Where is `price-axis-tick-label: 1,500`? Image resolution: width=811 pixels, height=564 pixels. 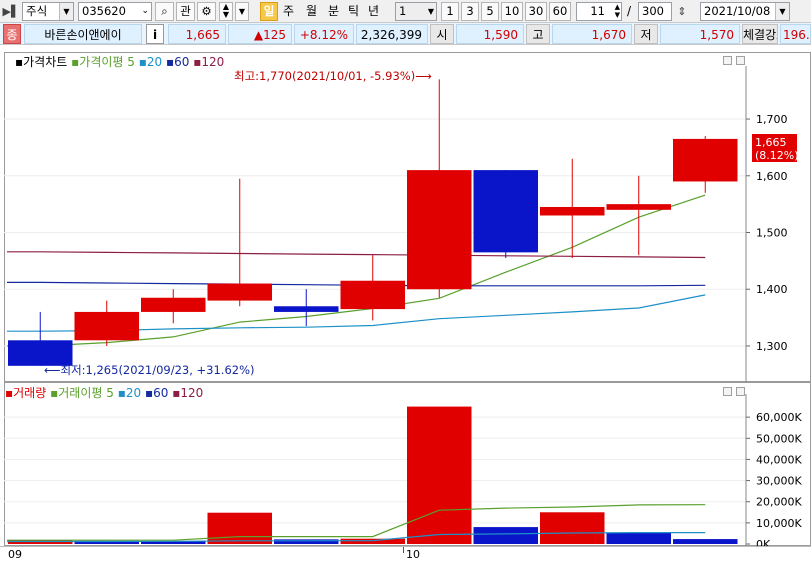
price-axis-tick-label: 1,500 is located at coordinates (772, 233).